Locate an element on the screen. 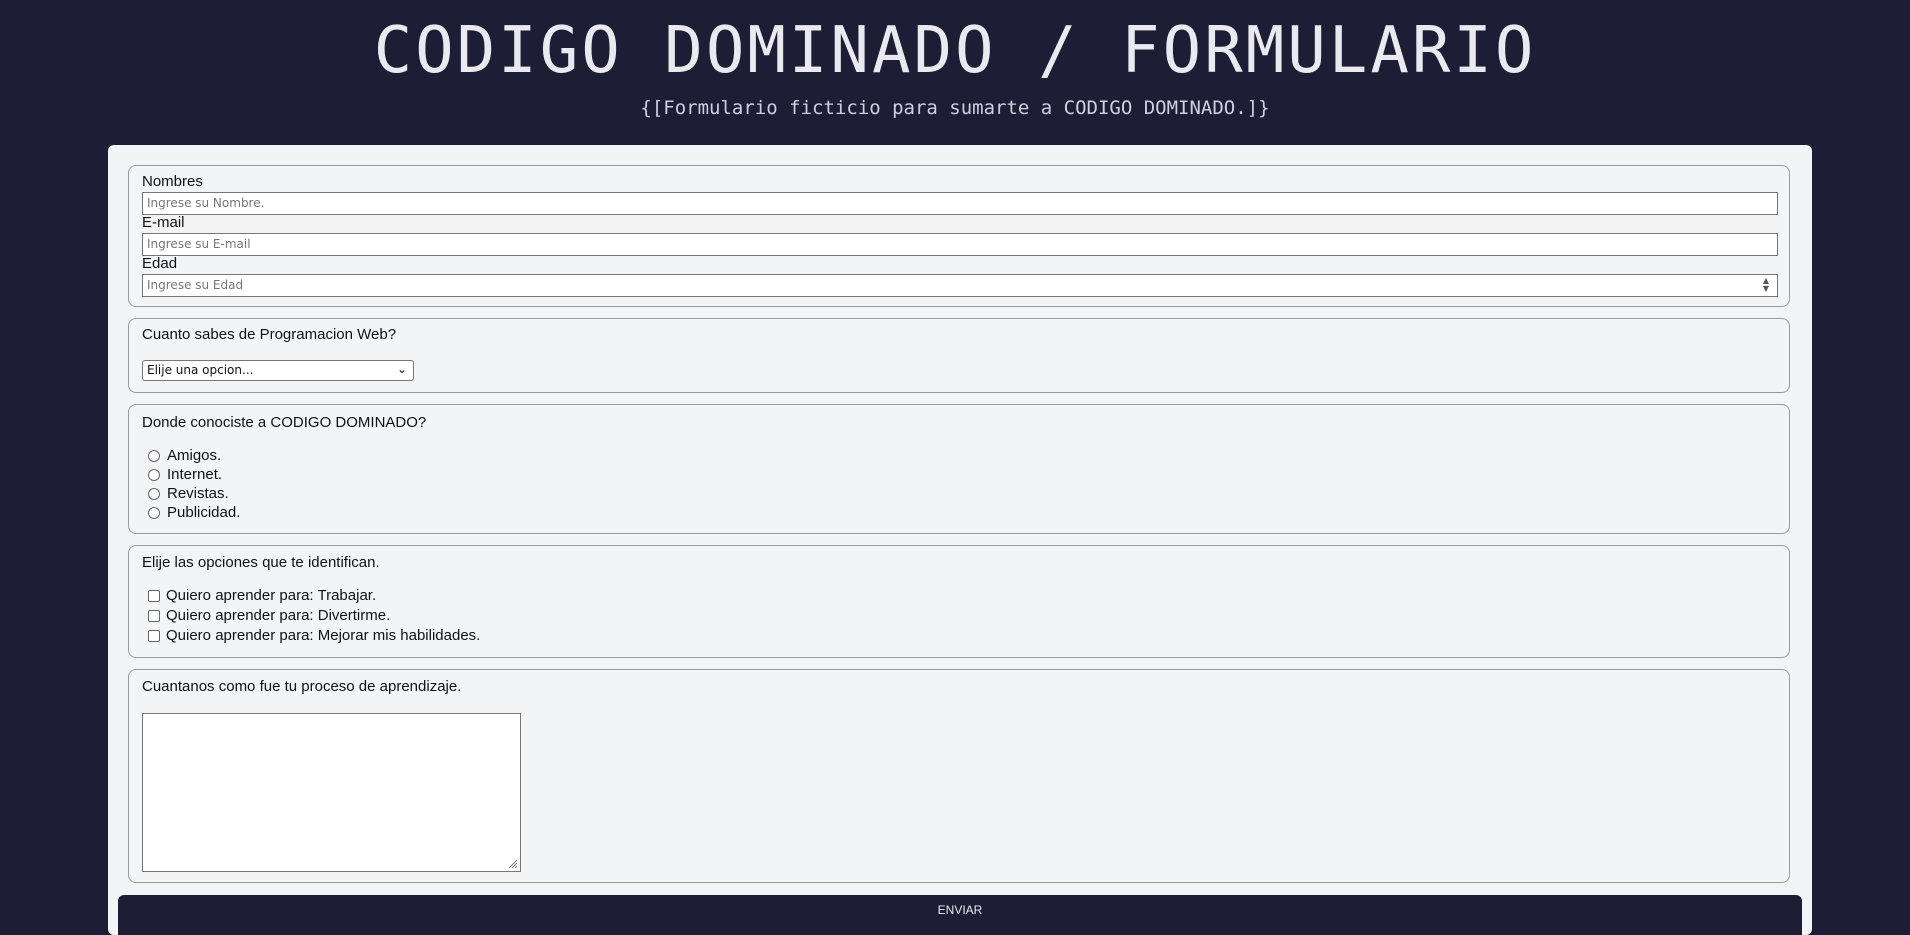 The height and width of the screenshot is (935, 1910). radio-revistas is located at coordinates (154, 494).